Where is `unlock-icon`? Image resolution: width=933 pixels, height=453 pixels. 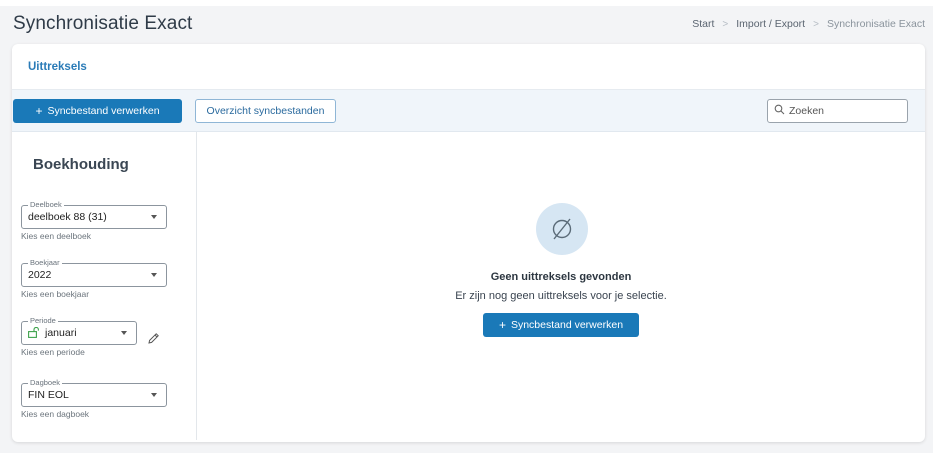 unlock-icon is located at coordinates (34, 333).